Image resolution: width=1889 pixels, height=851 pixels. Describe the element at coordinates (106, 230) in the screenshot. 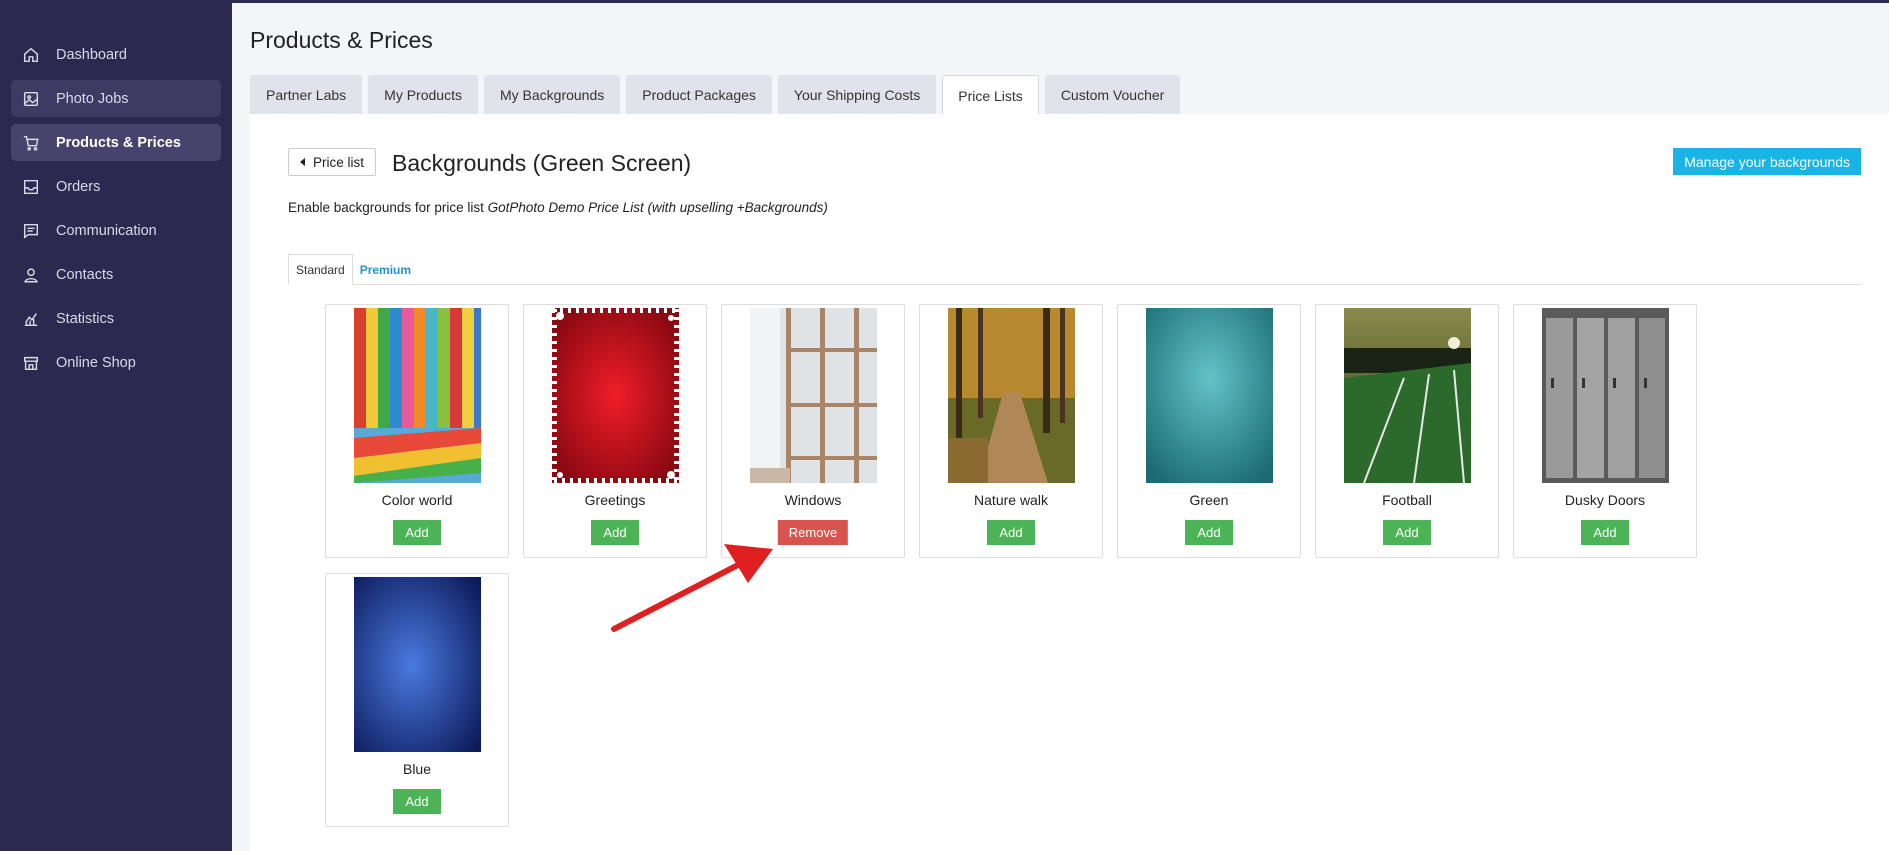

I see `sidebar-item-label: Communication` at that location.